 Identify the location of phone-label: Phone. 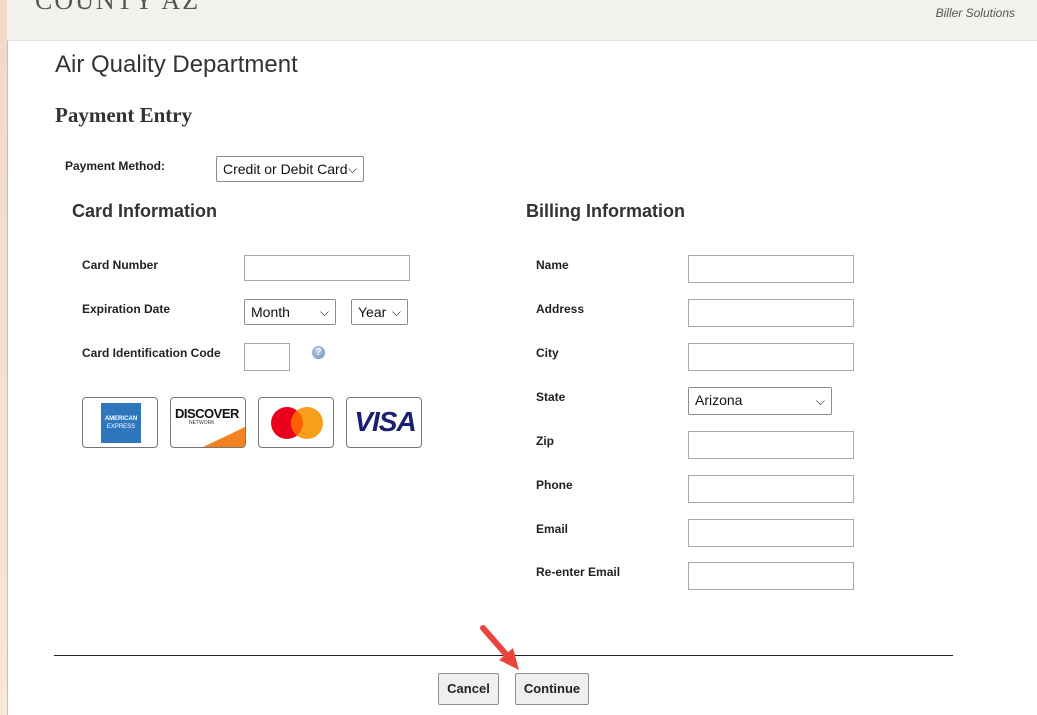
(554, 485).